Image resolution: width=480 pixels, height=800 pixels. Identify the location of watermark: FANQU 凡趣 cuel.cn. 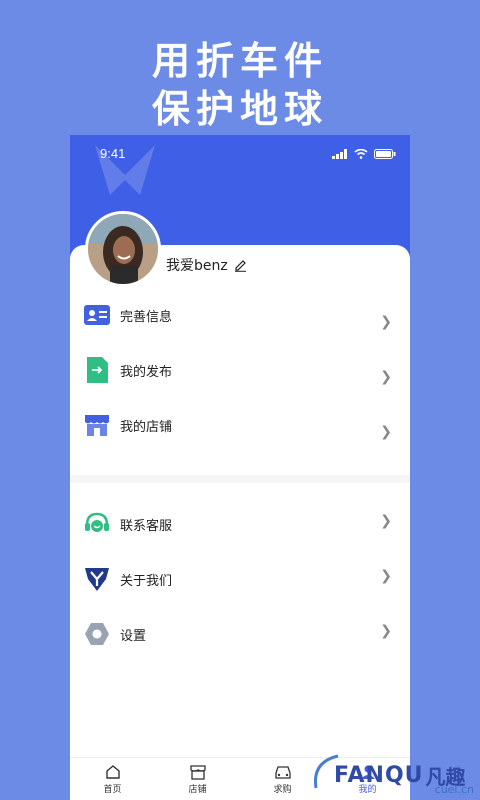
(396, 775).